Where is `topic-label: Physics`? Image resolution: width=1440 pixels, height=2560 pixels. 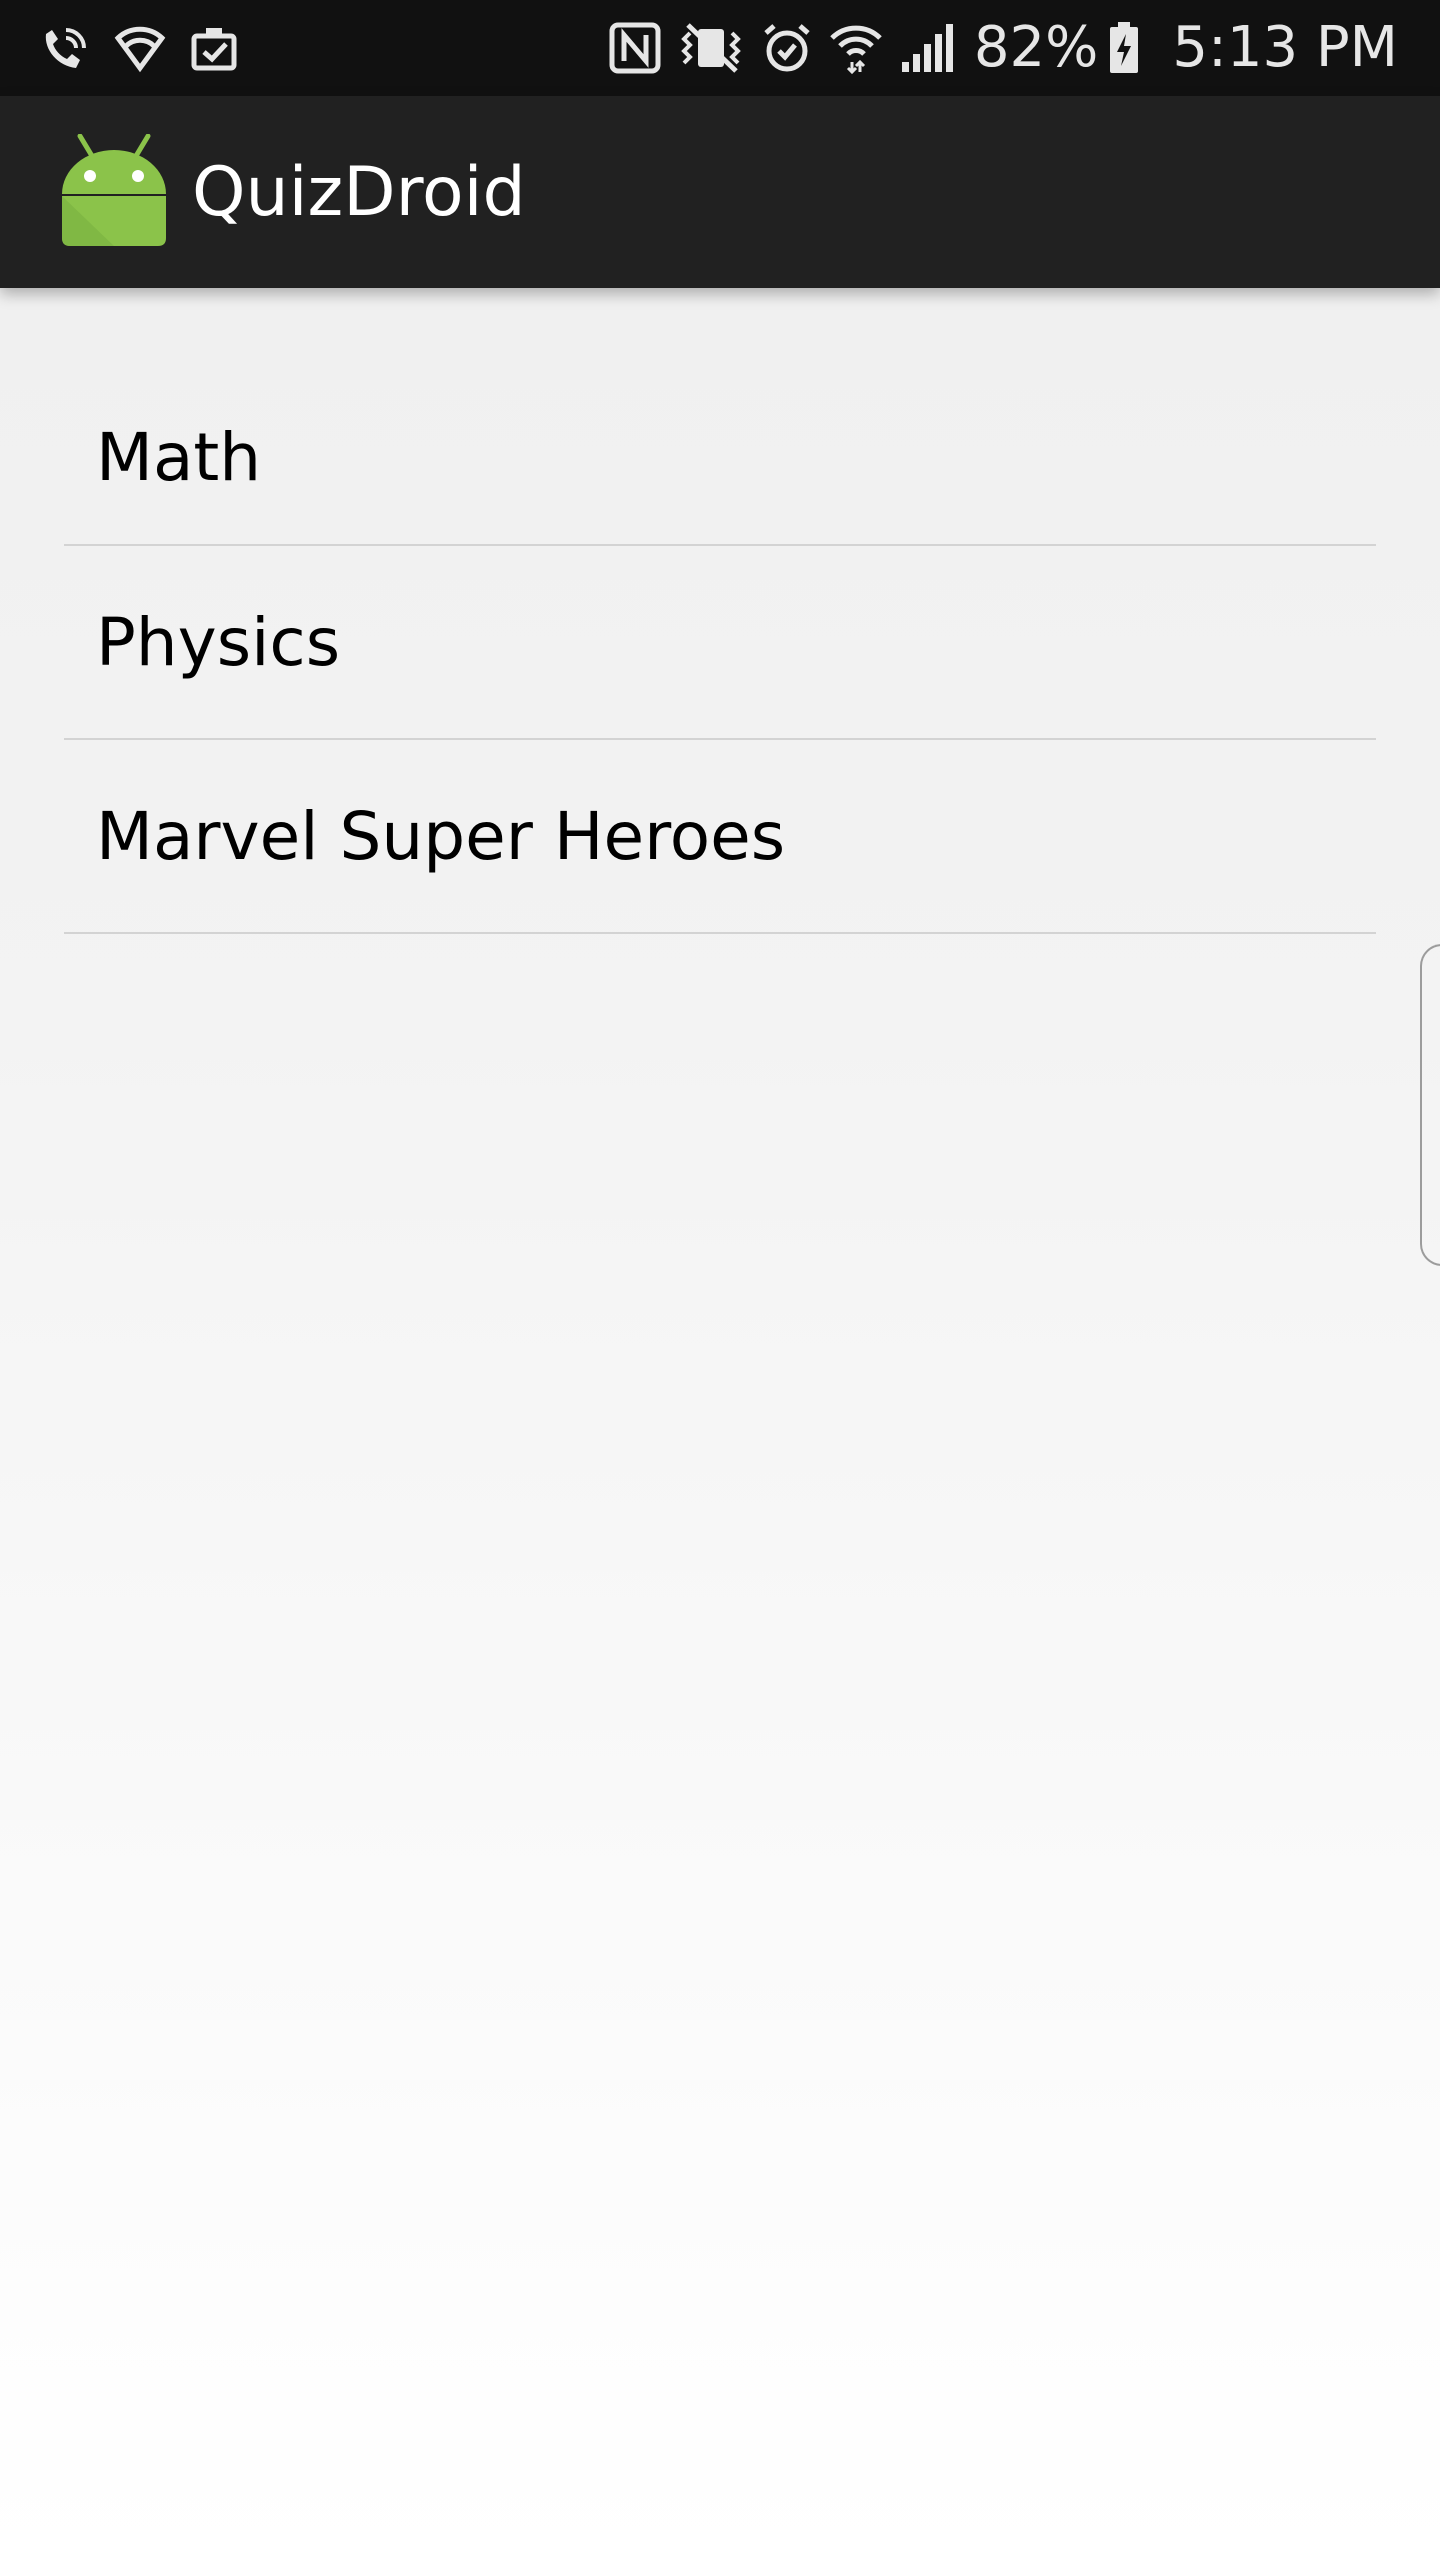 topic-label: Physics is located at coordinates (218, 642).